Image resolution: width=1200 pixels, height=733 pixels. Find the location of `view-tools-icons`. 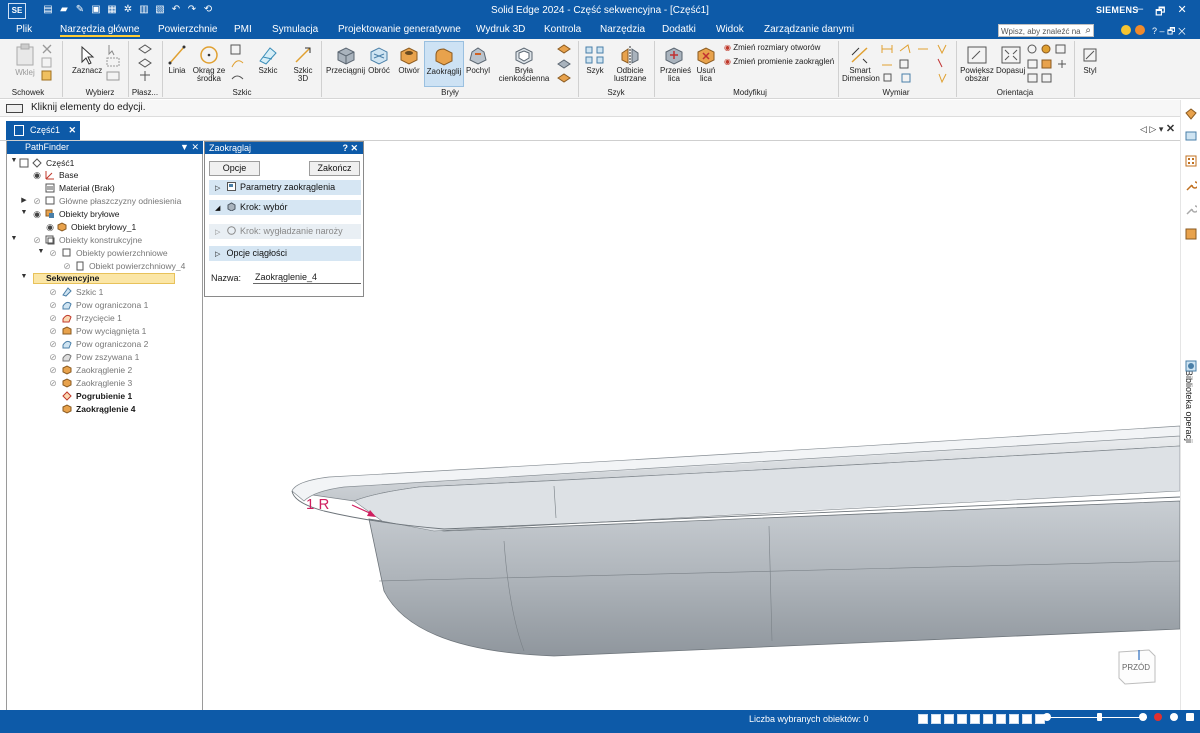

view-tools-icons is located at coordinates (1049, 64).